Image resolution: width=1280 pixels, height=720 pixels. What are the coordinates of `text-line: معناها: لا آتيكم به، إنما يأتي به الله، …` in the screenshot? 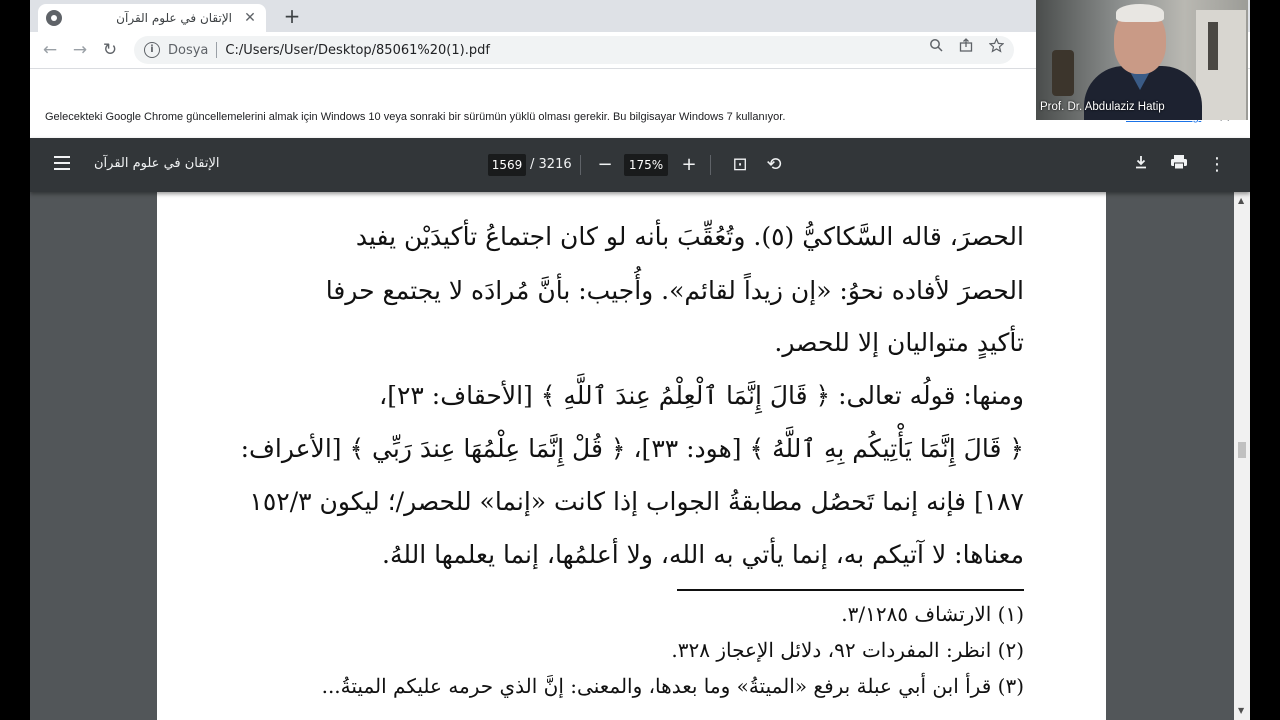 It's located at (703, 554).